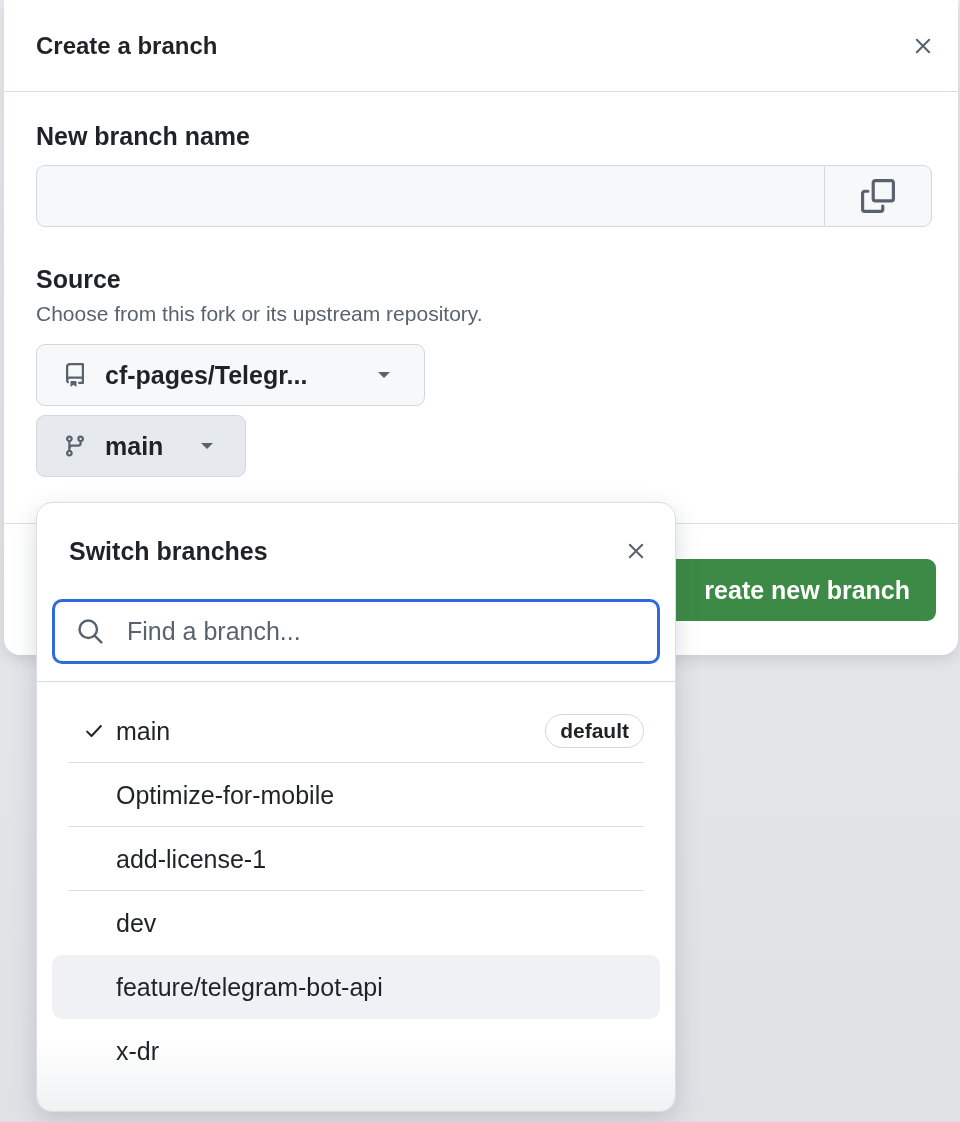 The height and width of the screenshot is (1122, 960). I want to click on branch-item: main default, so click(356, 731).